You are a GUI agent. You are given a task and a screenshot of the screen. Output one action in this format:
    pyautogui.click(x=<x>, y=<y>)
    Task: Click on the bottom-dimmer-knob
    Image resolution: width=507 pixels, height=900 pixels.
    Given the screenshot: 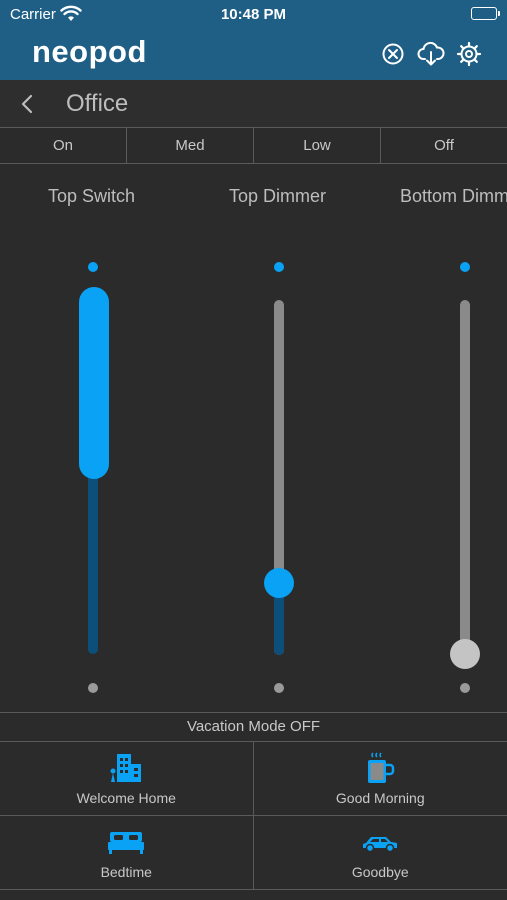 What is the action you would take?
    pyautogui.click(x=465, y=654)
    